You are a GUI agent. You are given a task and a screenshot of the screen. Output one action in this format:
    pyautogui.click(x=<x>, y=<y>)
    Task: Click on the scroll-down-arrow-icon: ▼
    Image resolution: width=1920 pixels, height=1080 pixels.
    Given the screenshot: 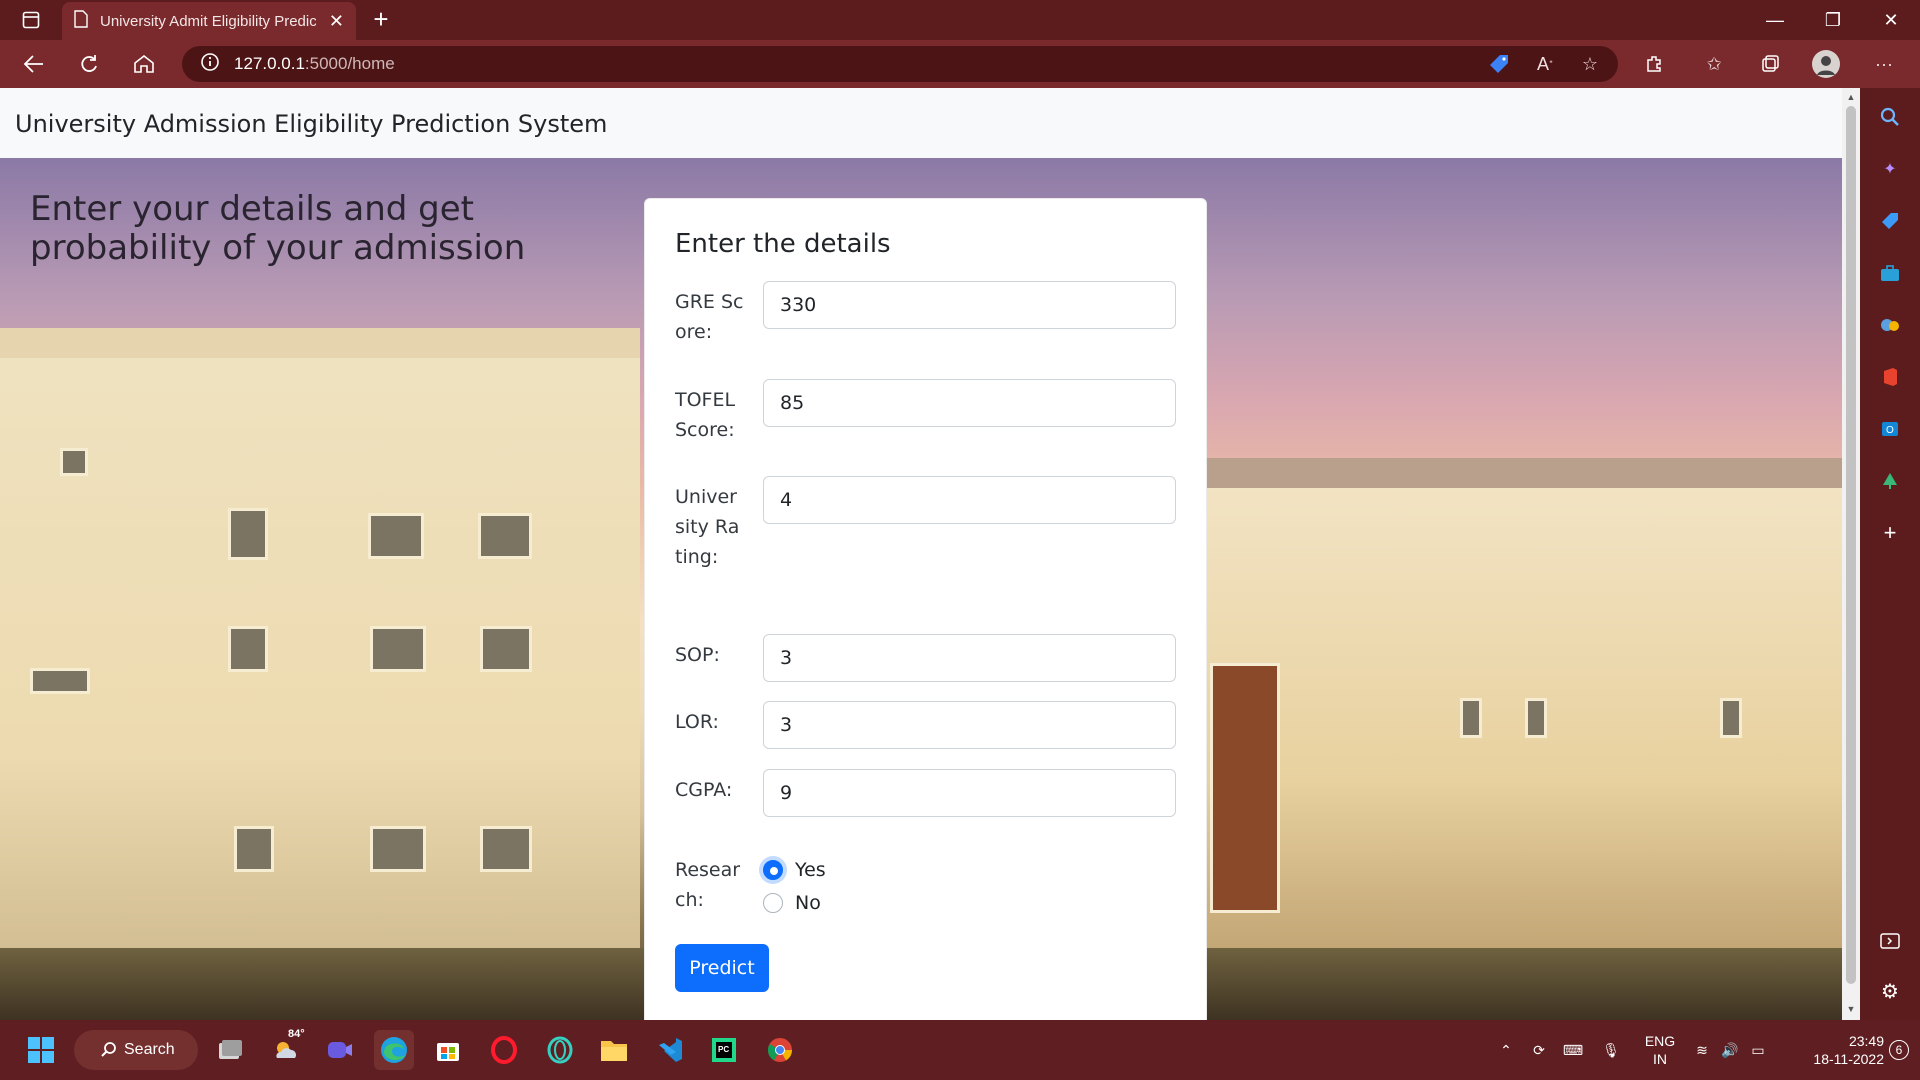 What is the action you would take?
    pyautogui.click(x=1851, y=1009)
    